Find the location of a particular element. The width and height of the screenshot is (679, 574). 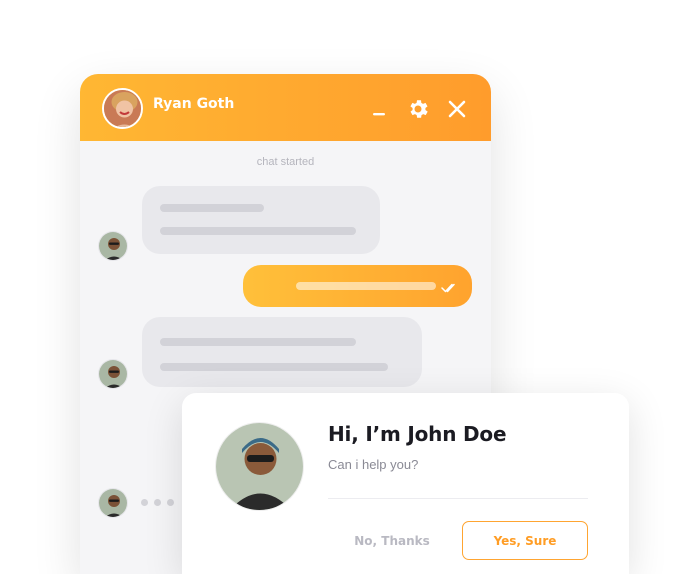

chat-header: Ryan Goth is located at coordinates (285, 107).